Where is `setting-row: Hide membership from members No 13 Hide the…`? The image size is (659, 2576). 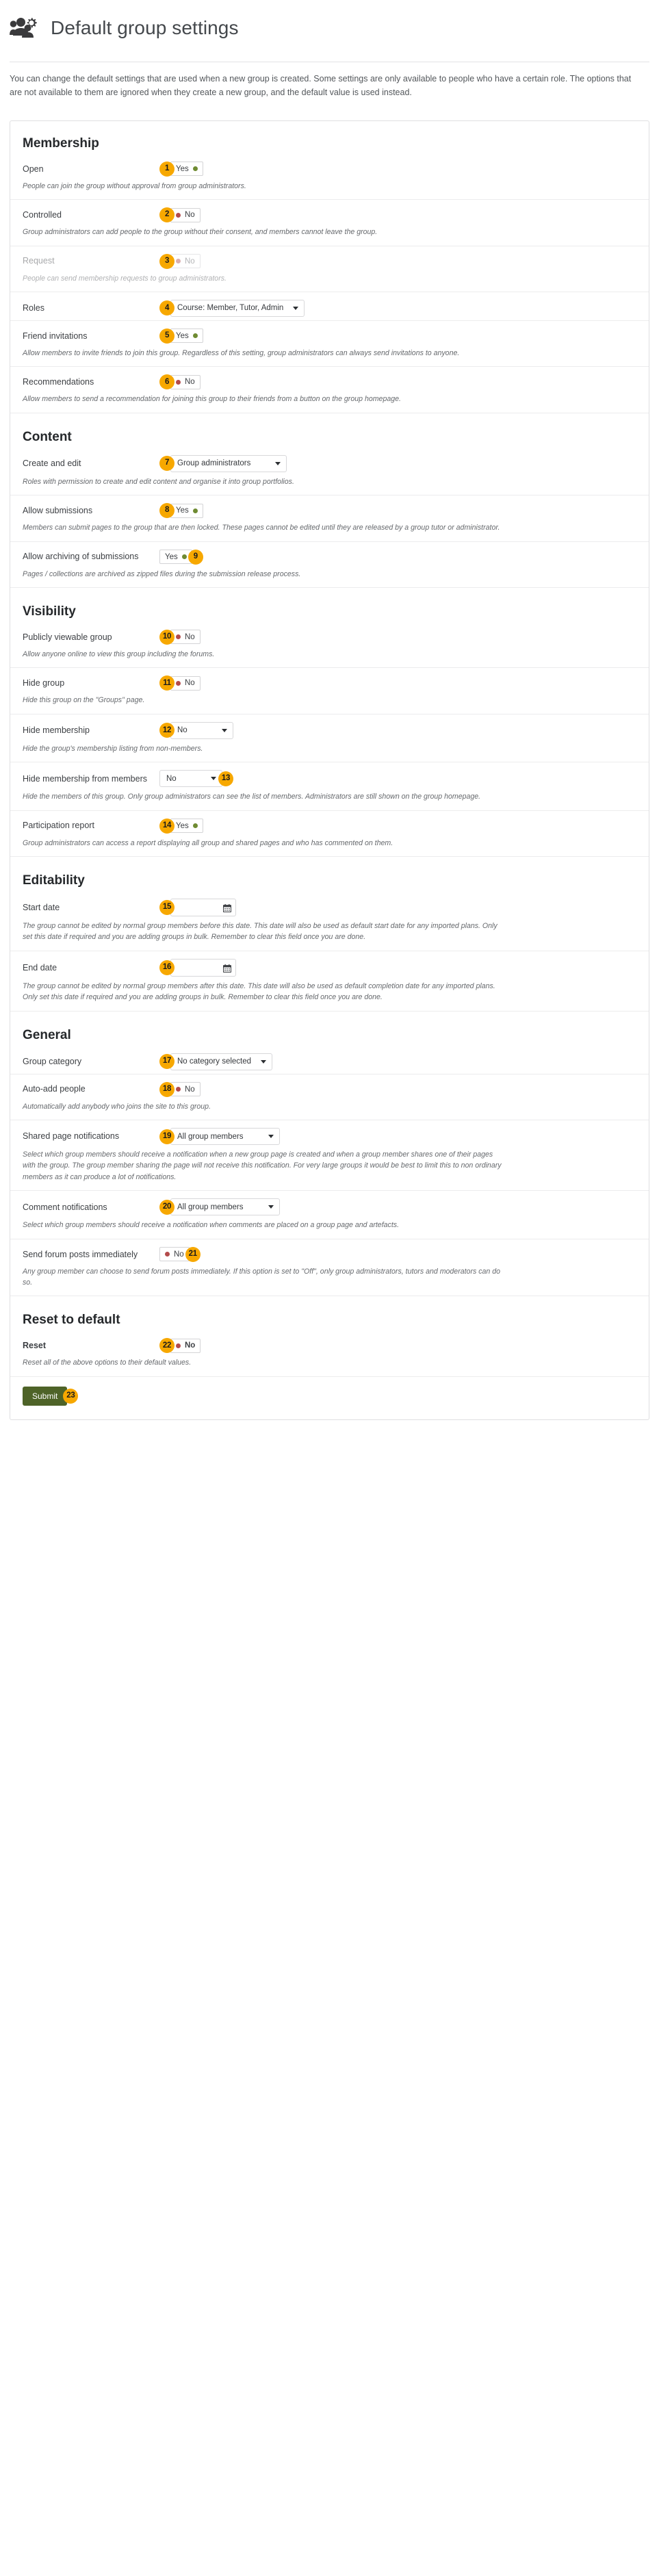 setting-row: Hide membership from members No 13 Hide the… is located at coordinates (329, 787).